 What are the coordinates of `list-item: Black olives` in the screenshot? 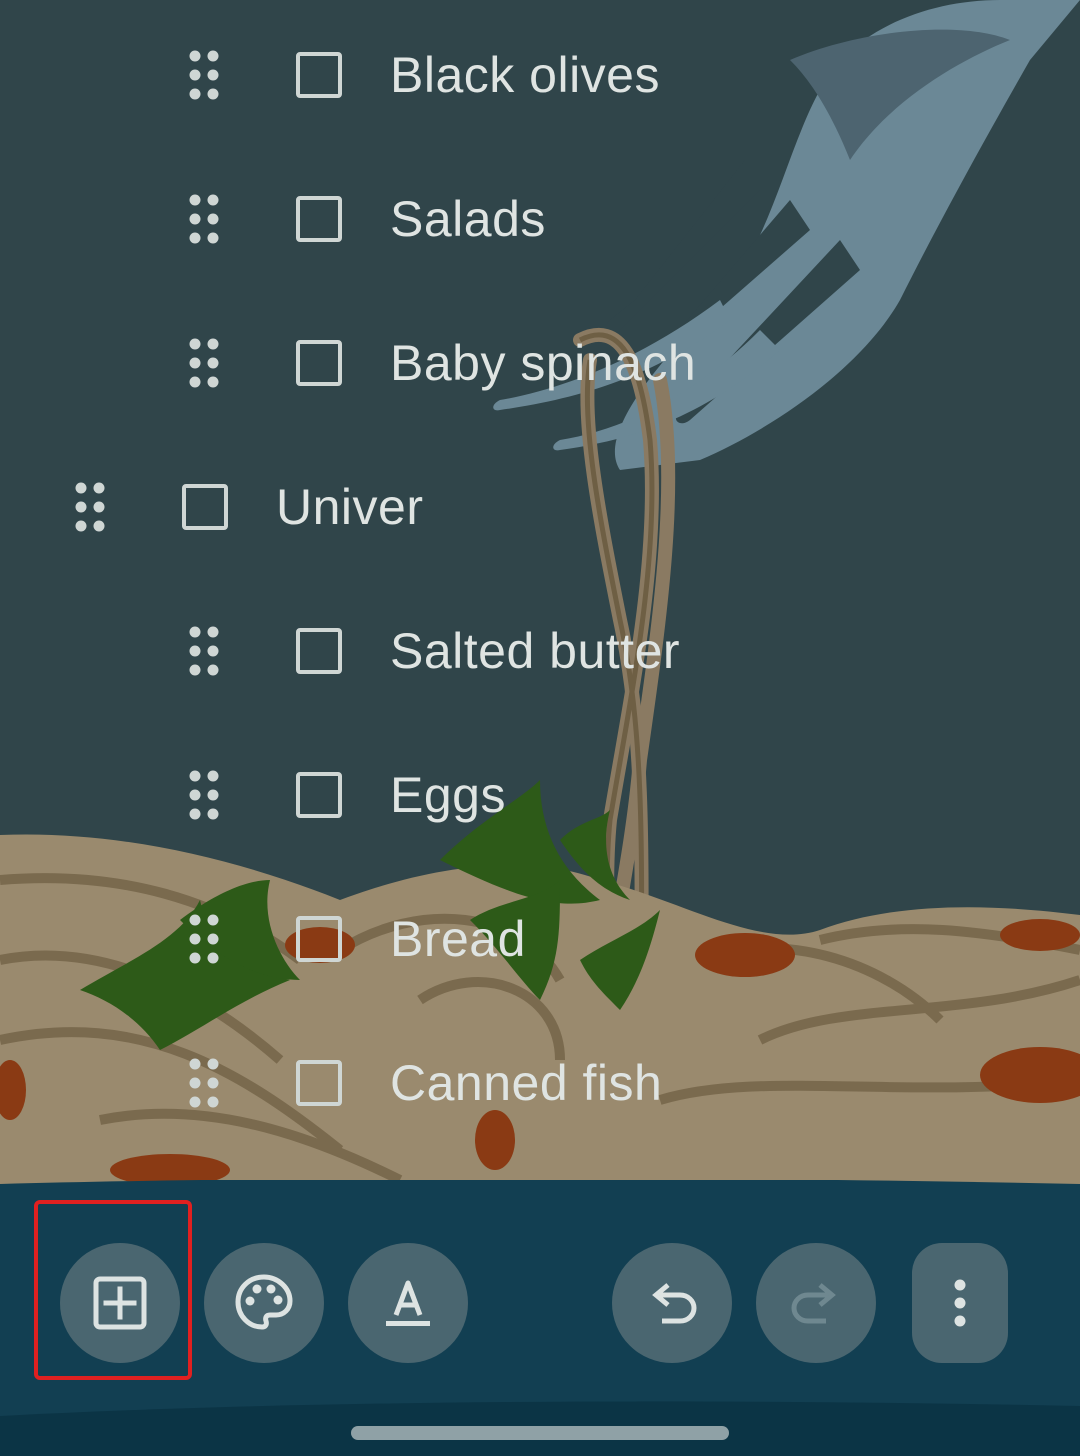 It's located at (423, 75).